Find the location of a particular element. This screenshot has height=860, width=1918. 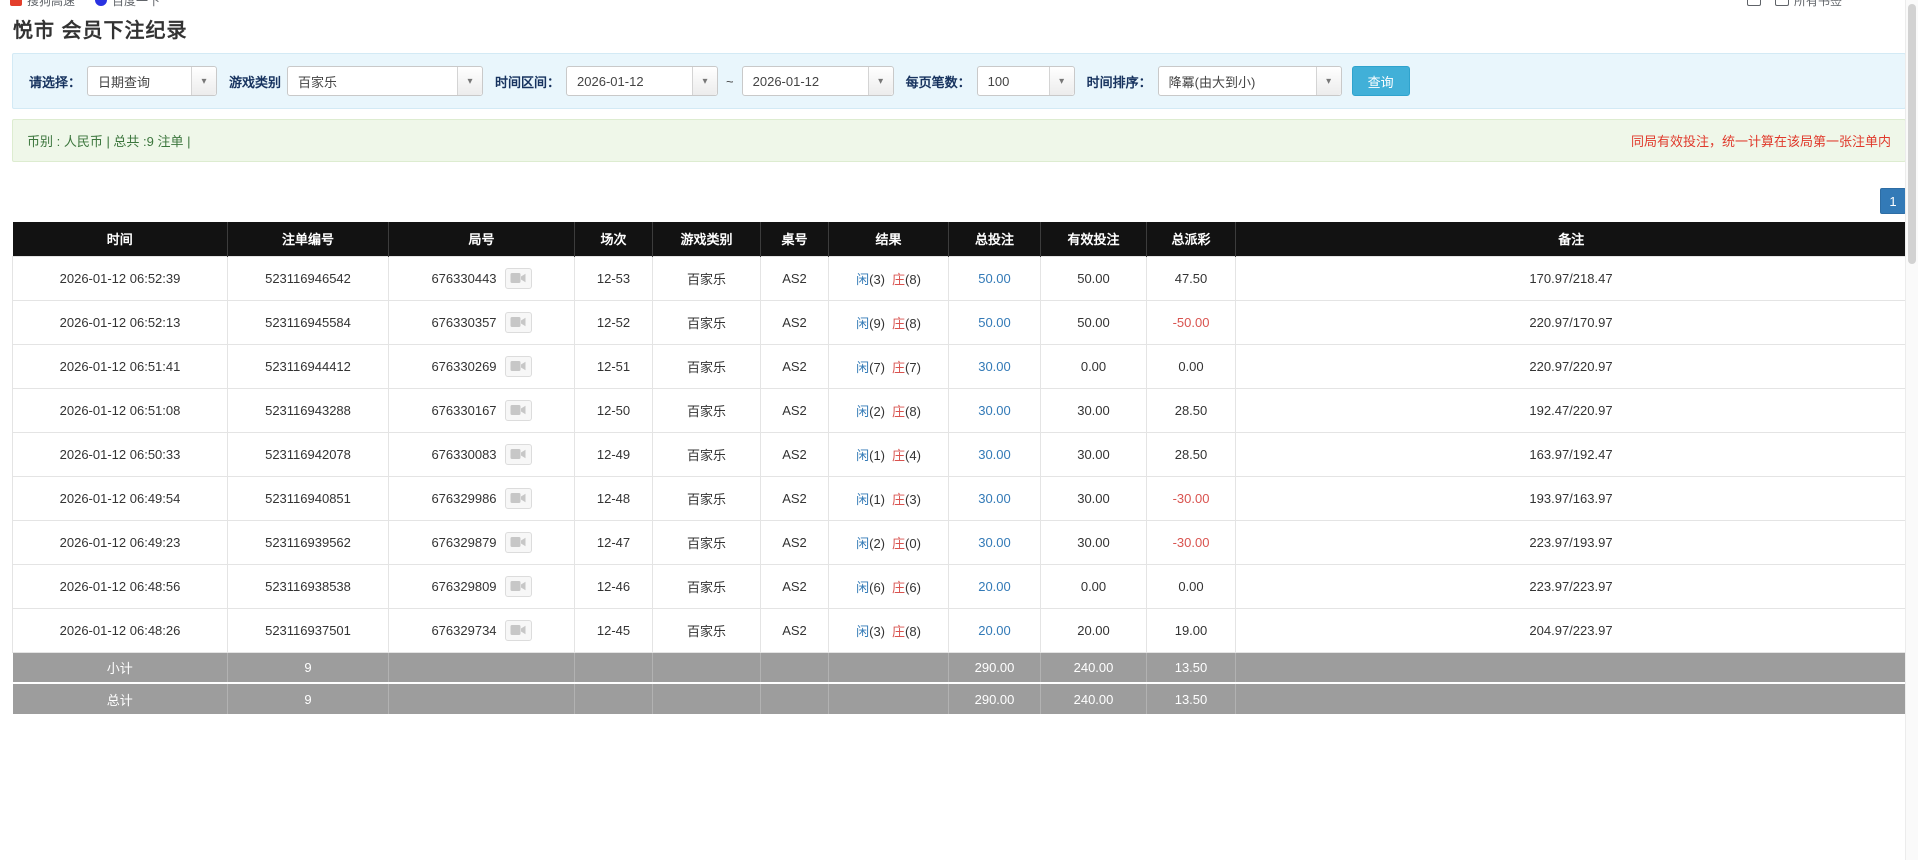

result-player-score: (2) is located at coordinates (877, 411).